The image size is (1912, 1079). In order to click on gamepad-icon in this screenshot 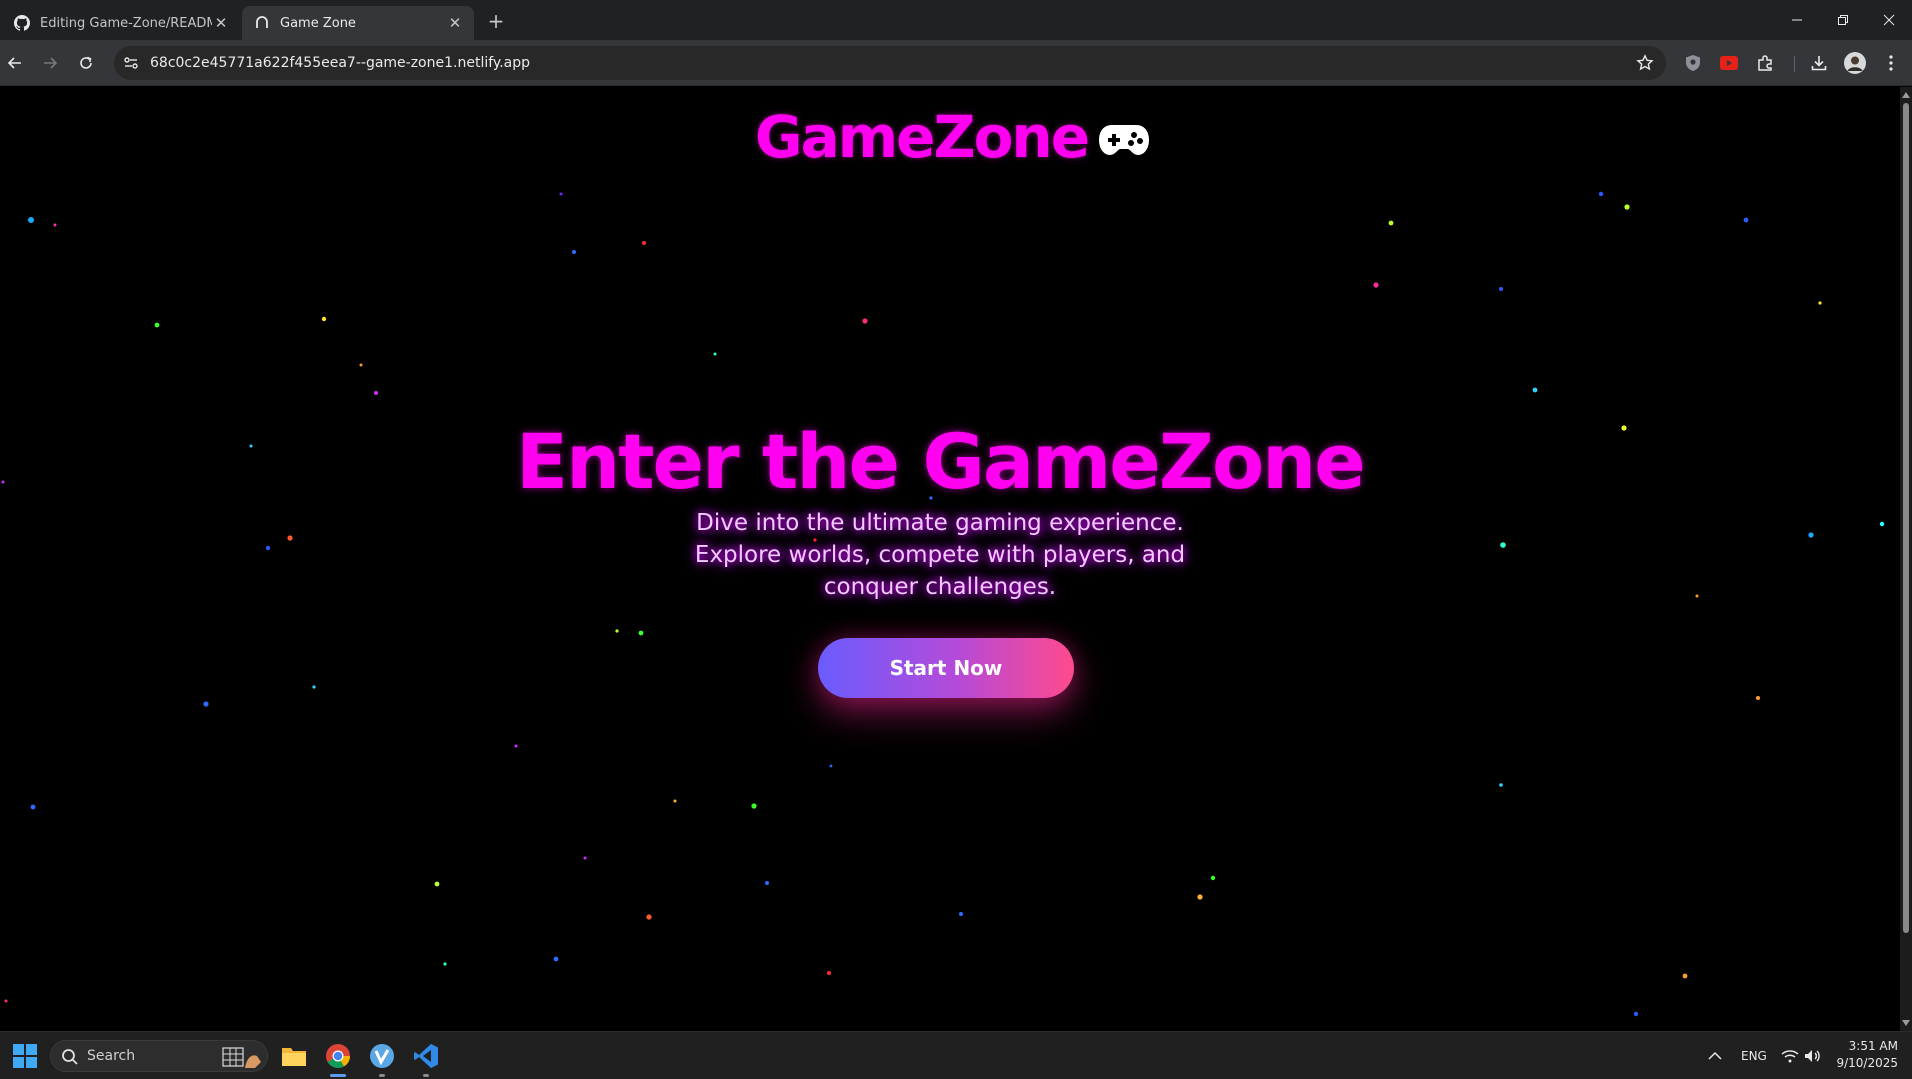, I will do `click(1124, 142)`.